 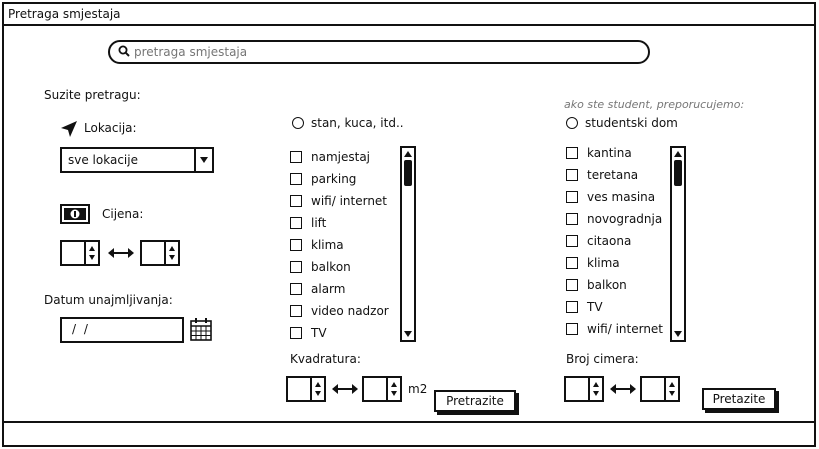 I want to click on money-icon, so click(x=75, y=215).